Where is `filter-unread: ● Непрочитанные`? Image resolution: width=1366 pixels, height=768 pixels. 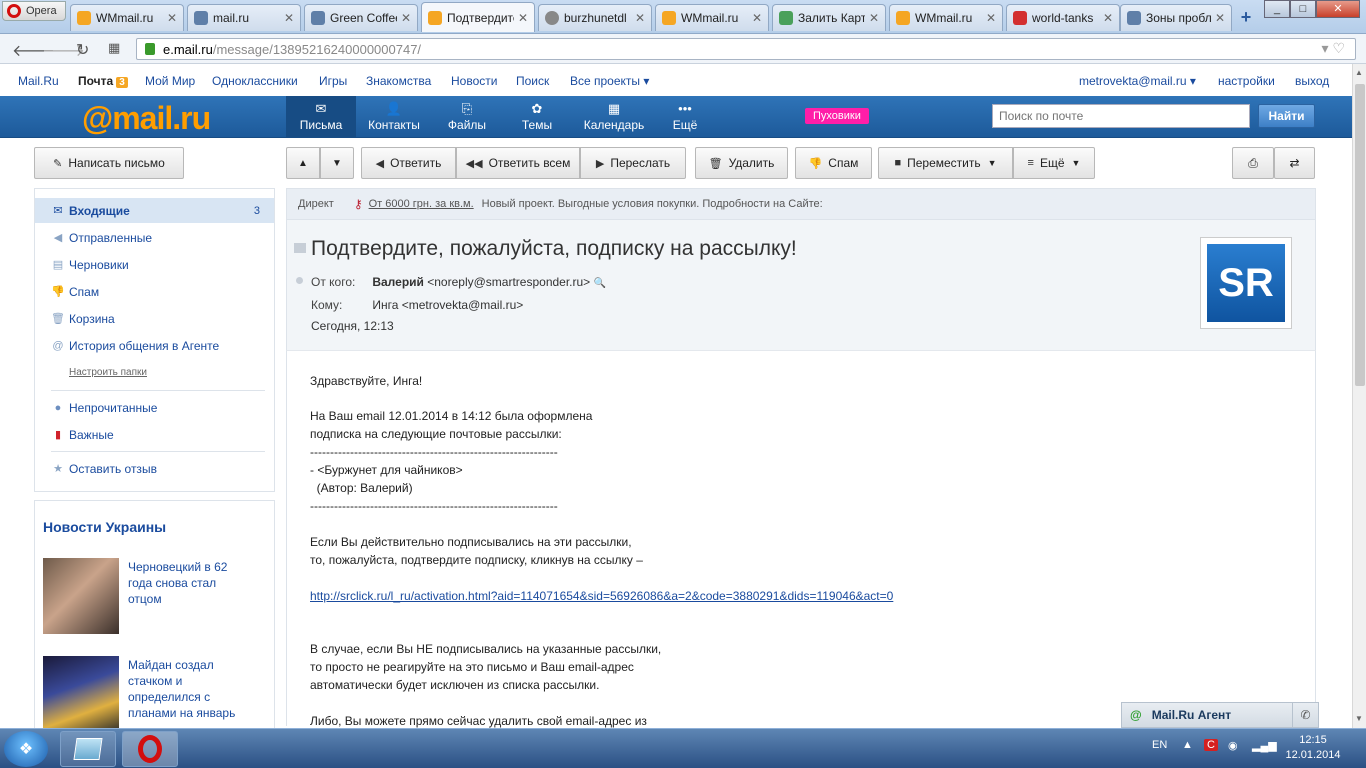 filter-unread: ● Непрочитанные is located at coordinates (154, 407).